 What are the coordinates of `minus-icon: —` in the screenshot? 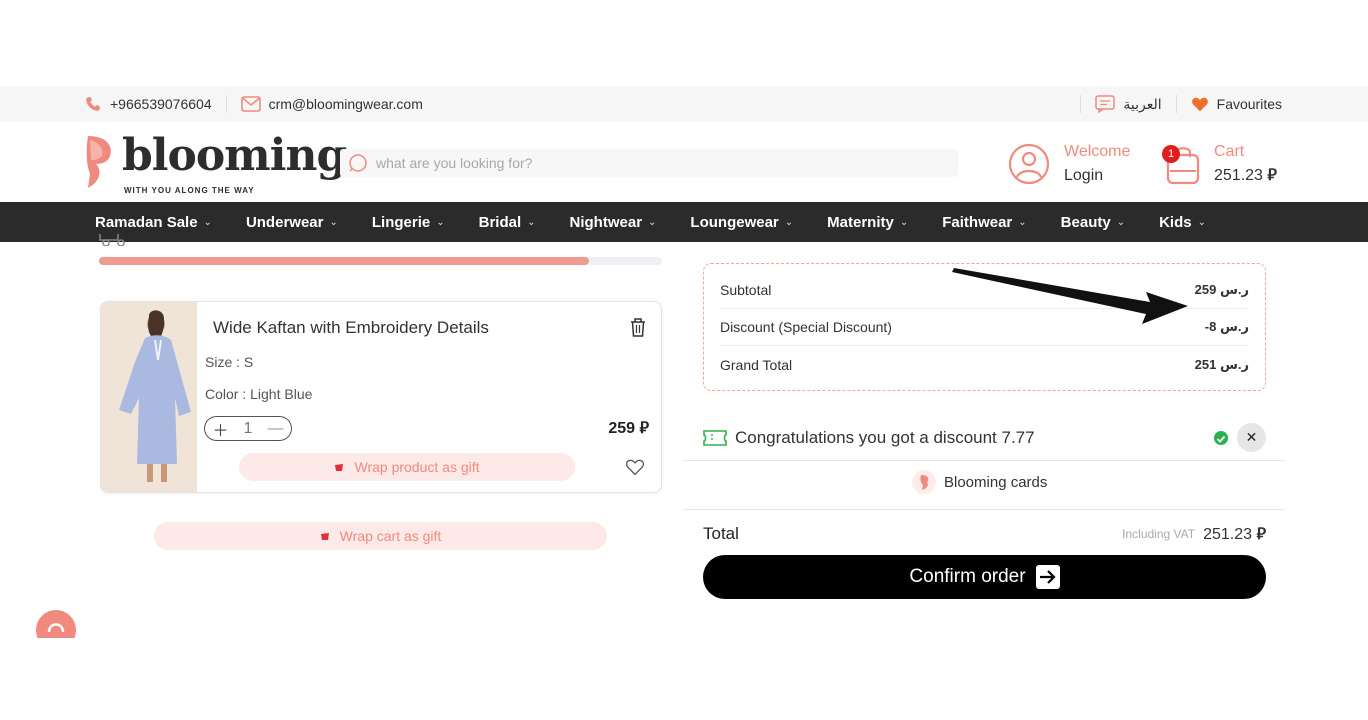 It's located at (275, 429).